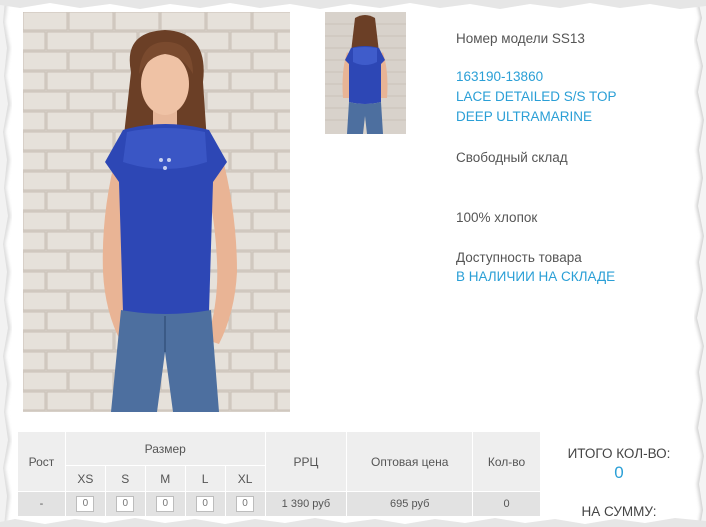  I want to click on thumbnail-illustration, so click(365, 73).